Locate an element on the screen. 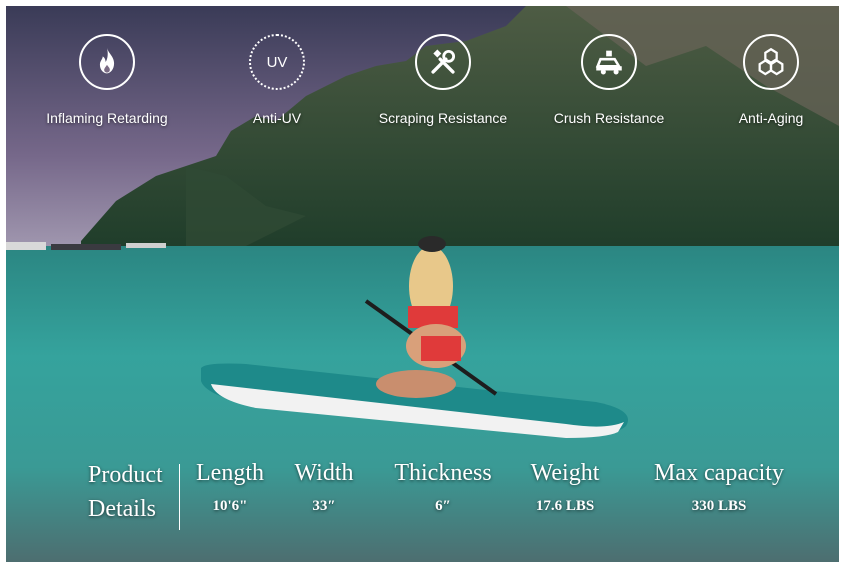  spec-heading: Thickness is located at coordinates (443, 473).